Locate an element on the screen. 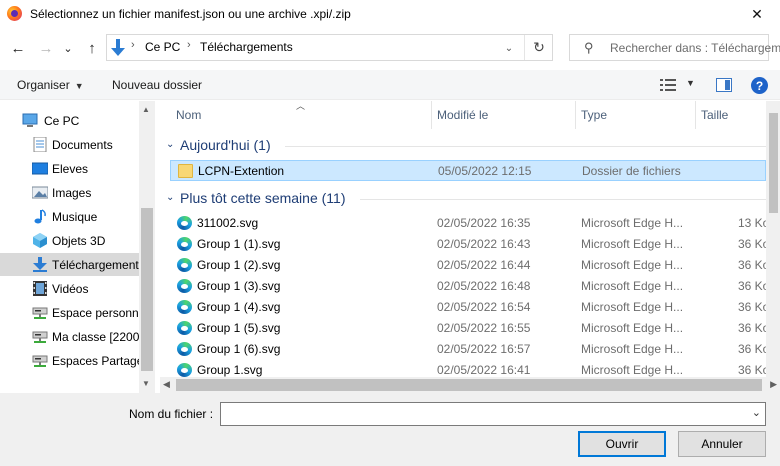 The height and width of the screenshot is (466, 780). sidebar-item-espaces-partages: Espaces Partagé is located at coordinates (70, 360).